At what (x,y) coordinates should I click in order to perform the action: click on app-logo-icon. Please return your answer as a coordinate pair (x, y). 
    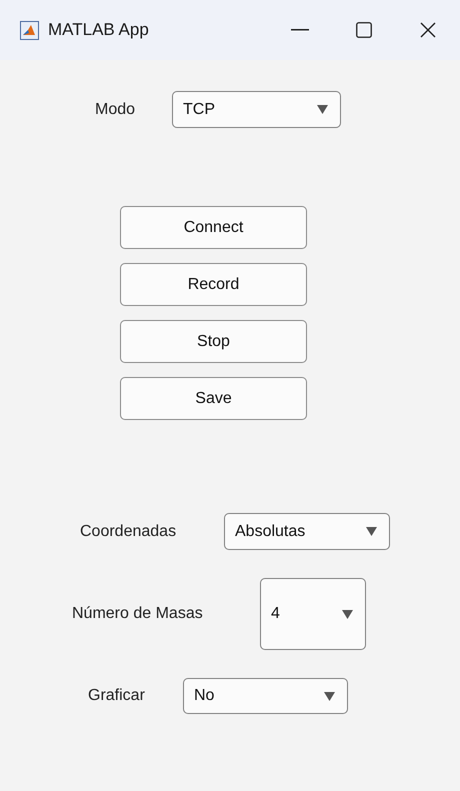
    Looking at the image, I should click on (29, 30).